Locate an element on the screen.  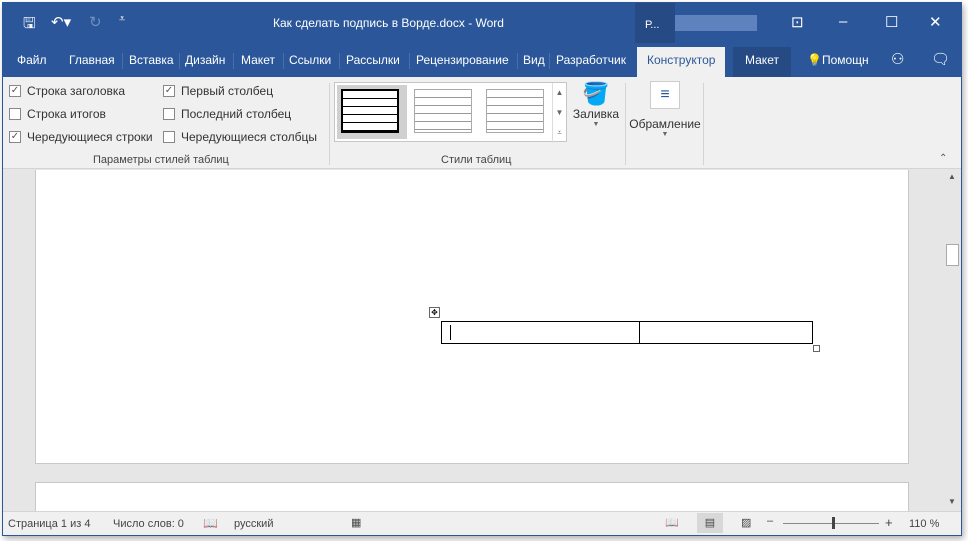
tab-insert: Вставка is located at coordinates (151, 60).